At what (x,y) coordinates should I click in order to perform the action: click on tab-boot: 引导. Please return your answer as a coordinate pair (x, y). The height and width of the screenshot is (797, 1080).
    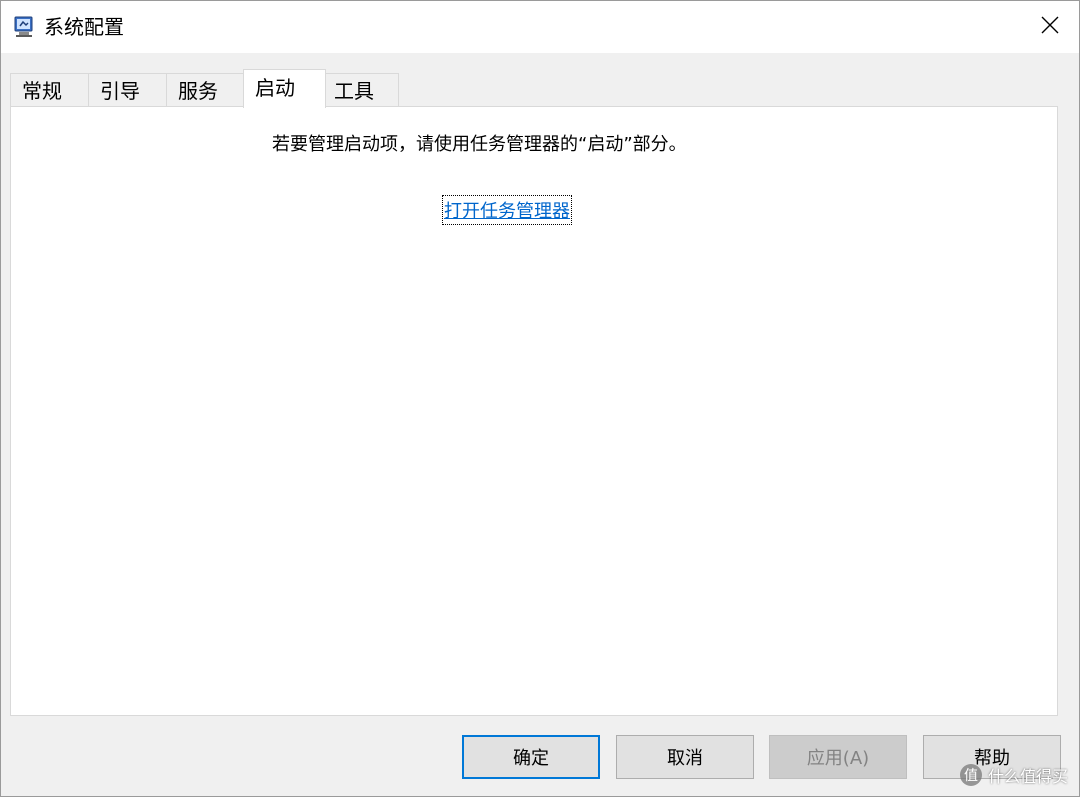
    Looking at the image, I should click on (127, 90).